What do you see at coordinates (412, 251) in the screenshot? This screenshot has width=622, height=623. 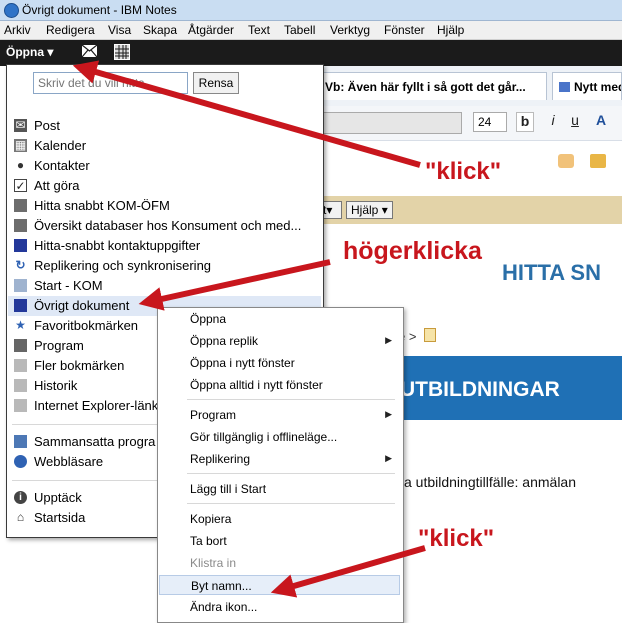 I see `annotation-hogerklicka: högerklicka` at bounding box center [412, 251].